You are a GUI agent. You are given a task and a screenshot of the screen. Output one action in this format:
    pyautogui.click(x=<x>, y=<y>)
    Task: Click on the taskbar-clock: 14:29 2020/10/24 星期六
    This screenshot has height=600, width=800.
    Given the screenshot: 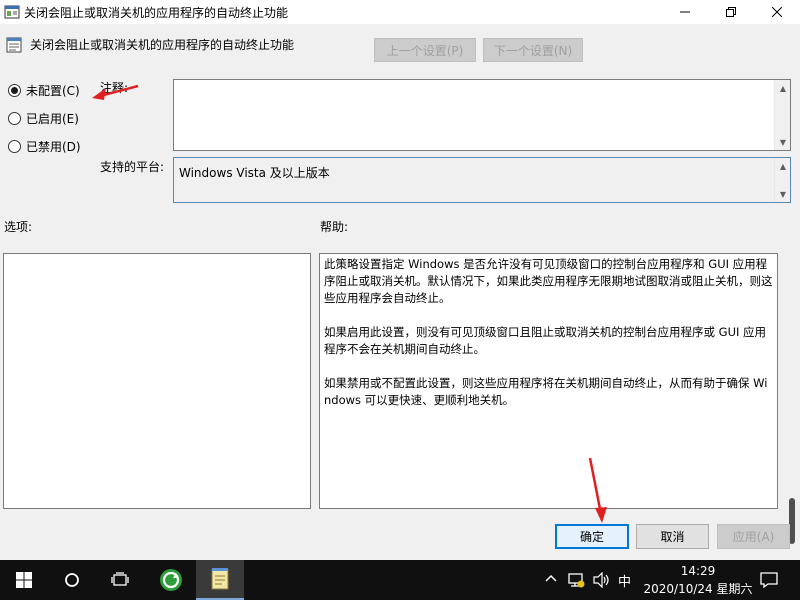 What is the action you would take?
    pyautogui.click(x=698, y=580)
    